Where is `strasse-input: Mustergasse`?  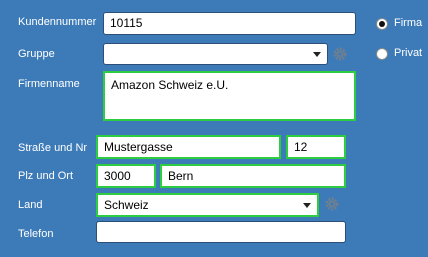
strasse-input: Mustergasse is located at coordinates (188, 147).